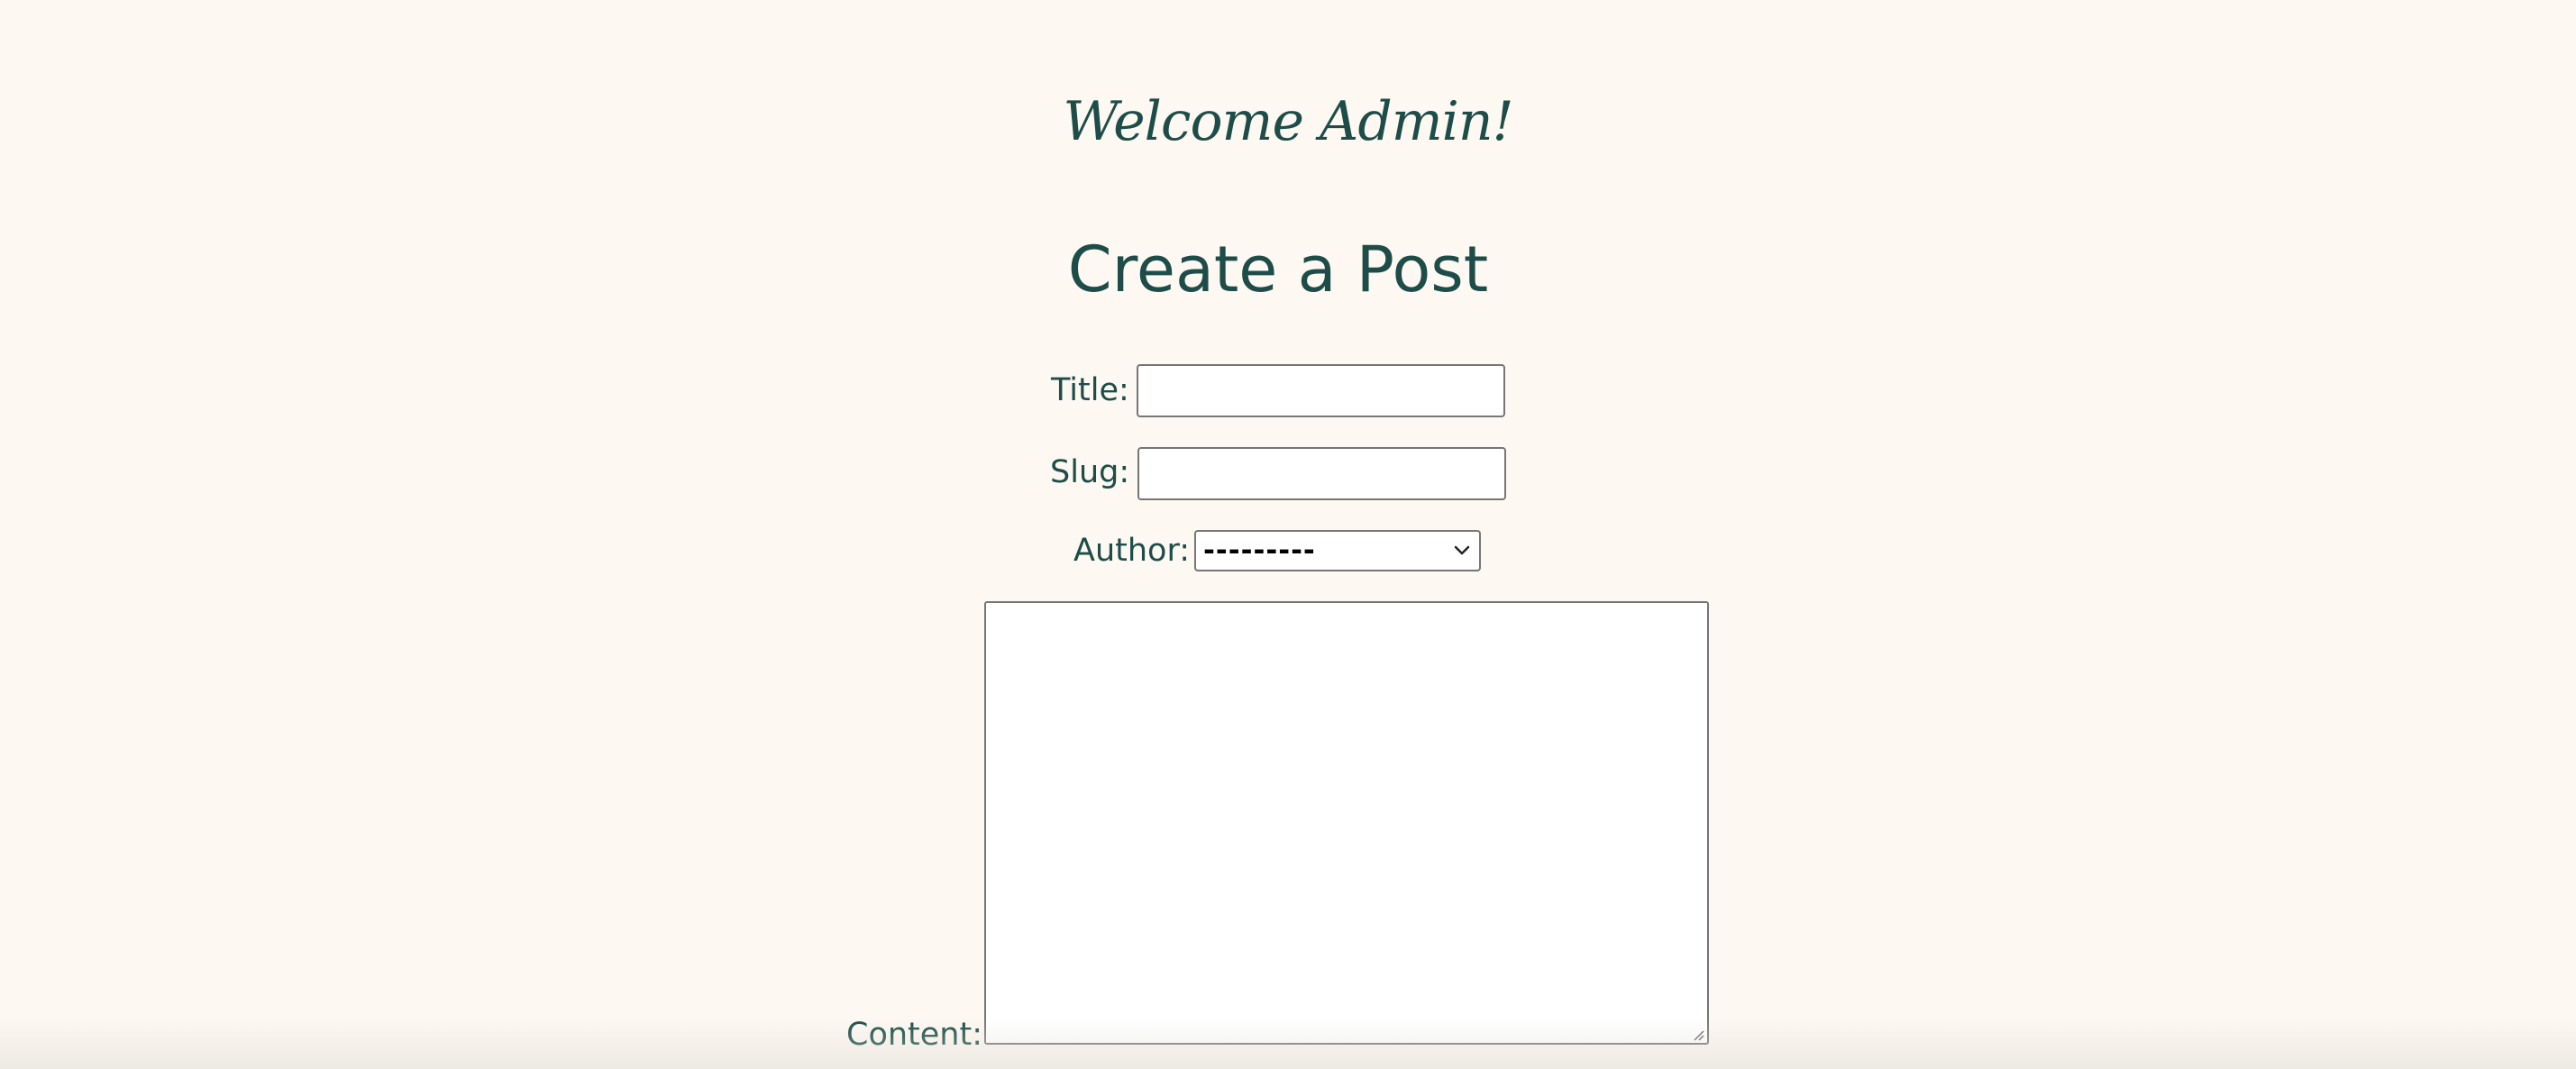  Describe the element at coordinates (1090, 472) in the screenshot. I see `slug-label: Slug:` at that location.